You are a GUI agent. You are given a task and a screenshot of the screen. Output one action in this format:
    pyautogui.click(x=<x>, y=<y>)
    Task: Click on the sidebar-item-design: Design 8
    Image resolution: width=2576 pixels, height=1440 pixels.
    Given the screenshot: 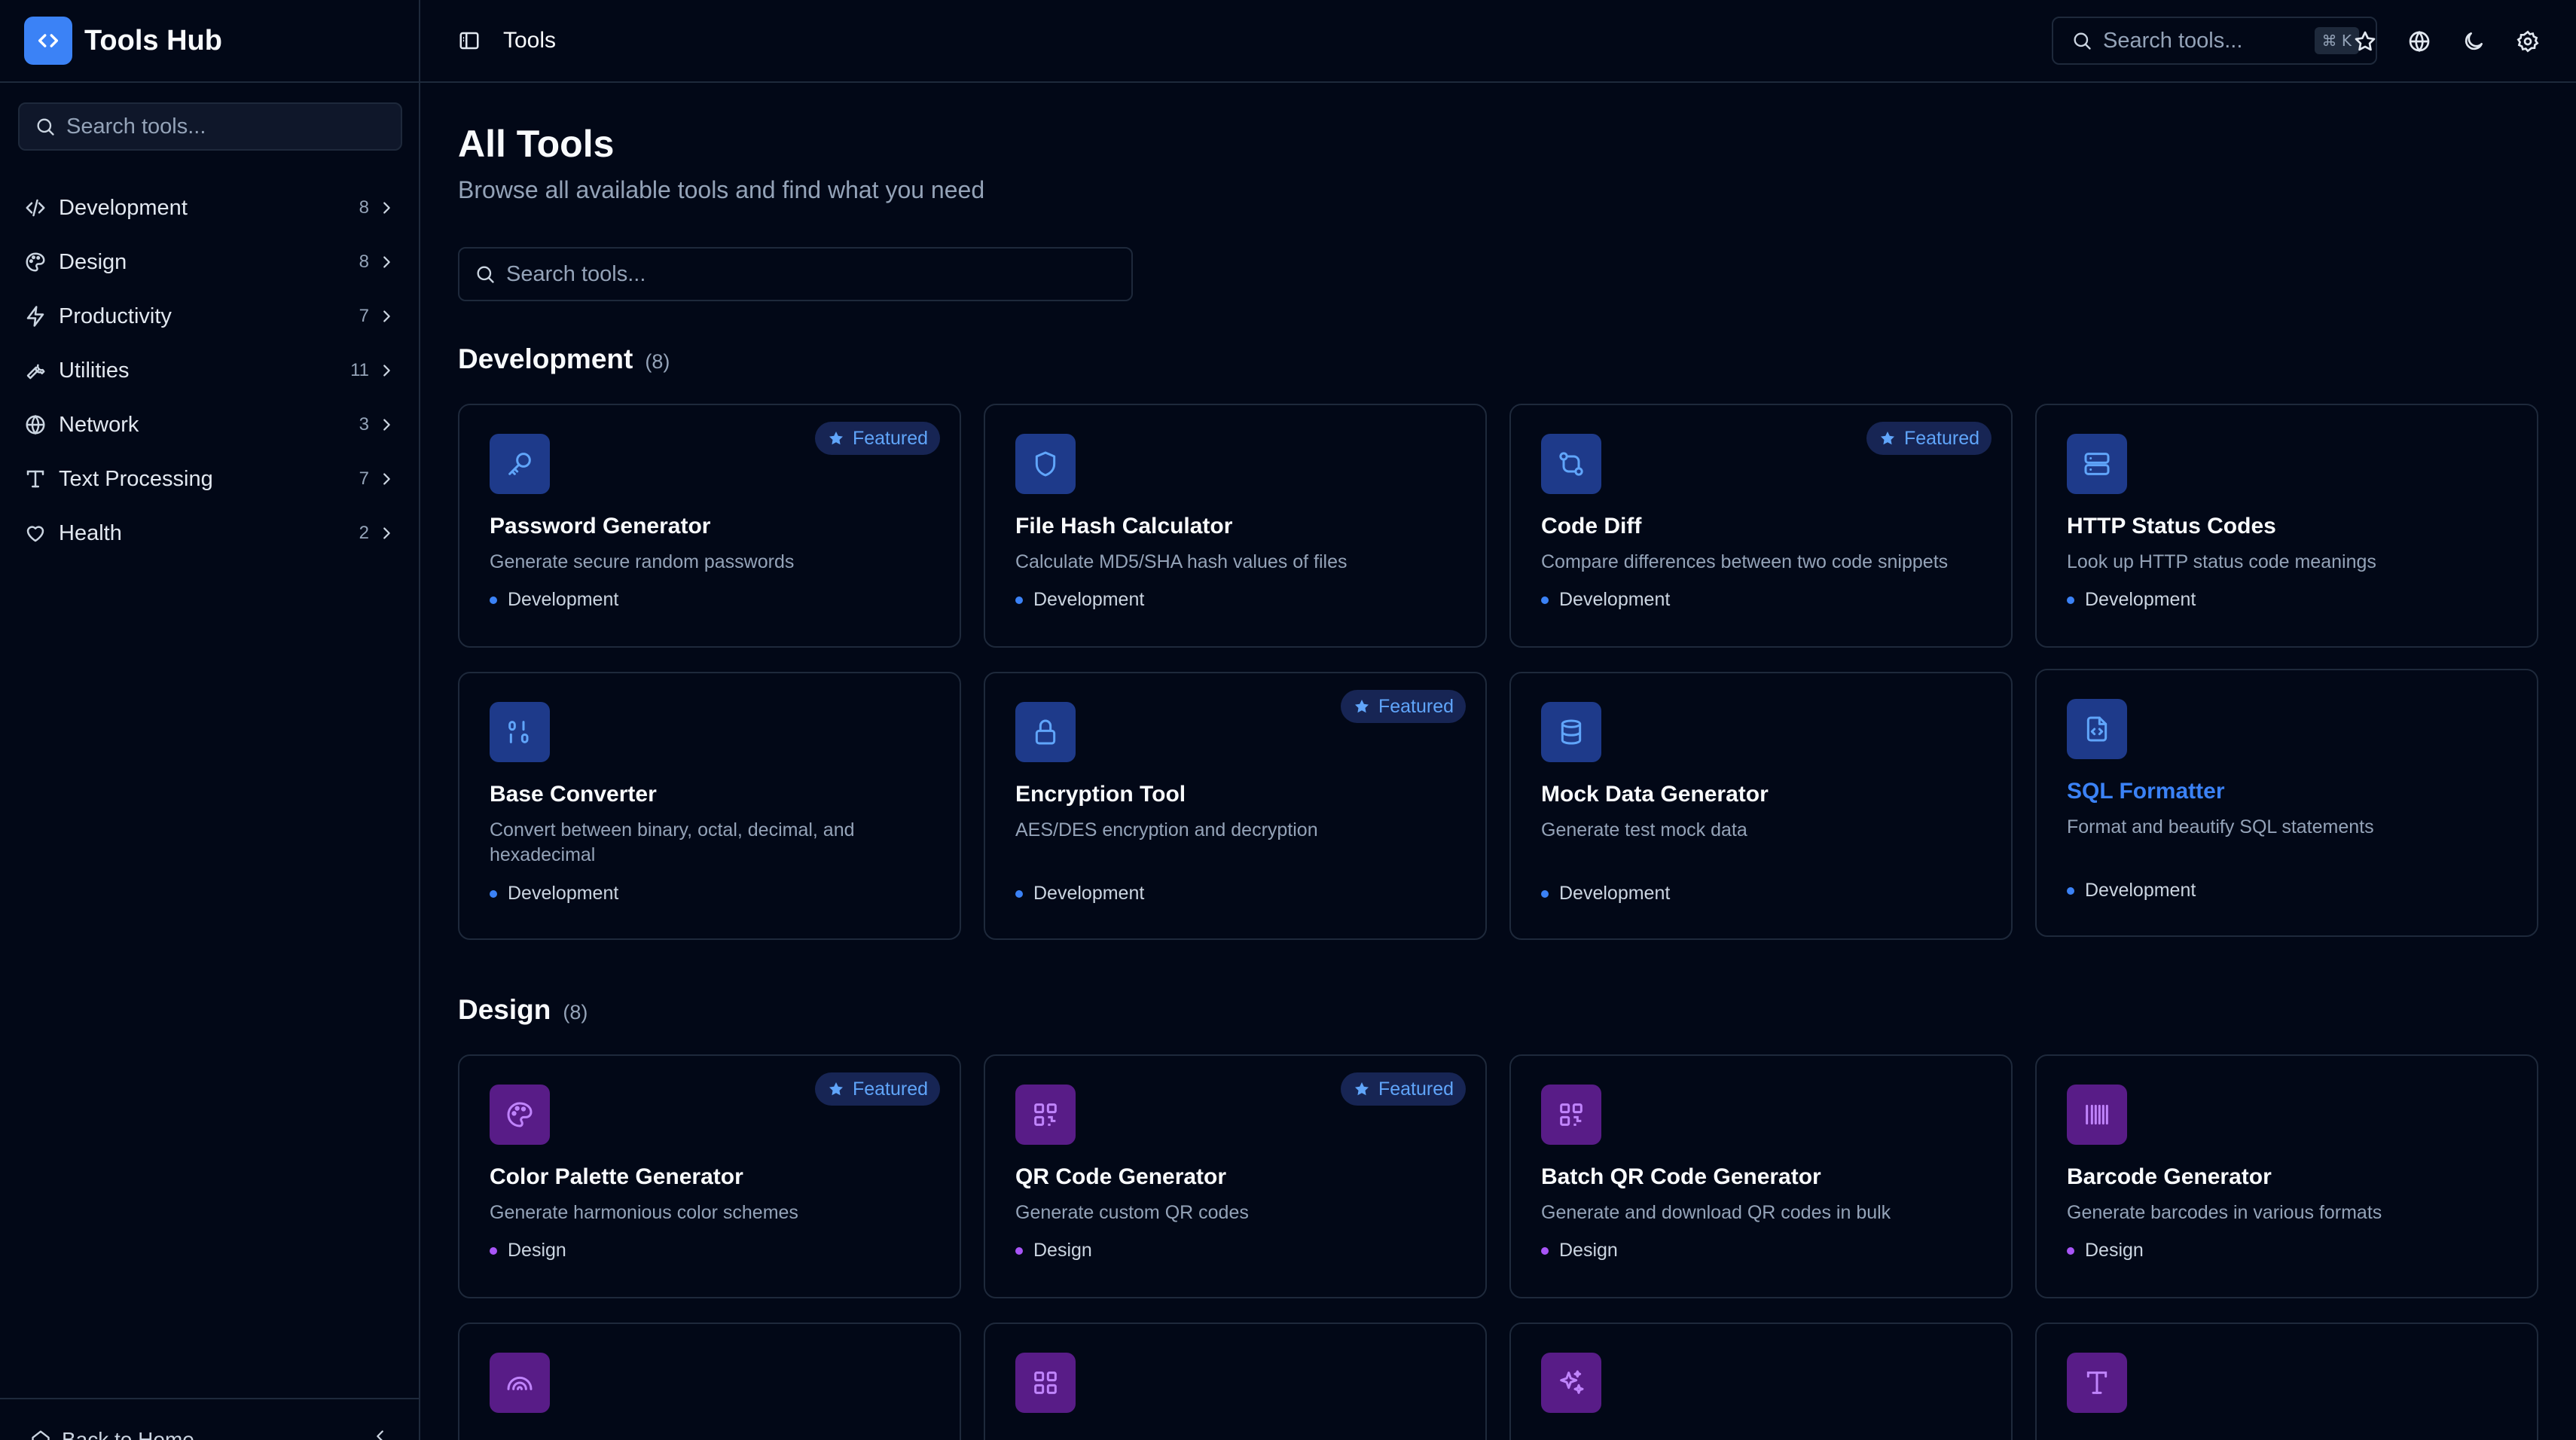 What is the action you would take?
    pyautogui.click(x=210, y=262)
    